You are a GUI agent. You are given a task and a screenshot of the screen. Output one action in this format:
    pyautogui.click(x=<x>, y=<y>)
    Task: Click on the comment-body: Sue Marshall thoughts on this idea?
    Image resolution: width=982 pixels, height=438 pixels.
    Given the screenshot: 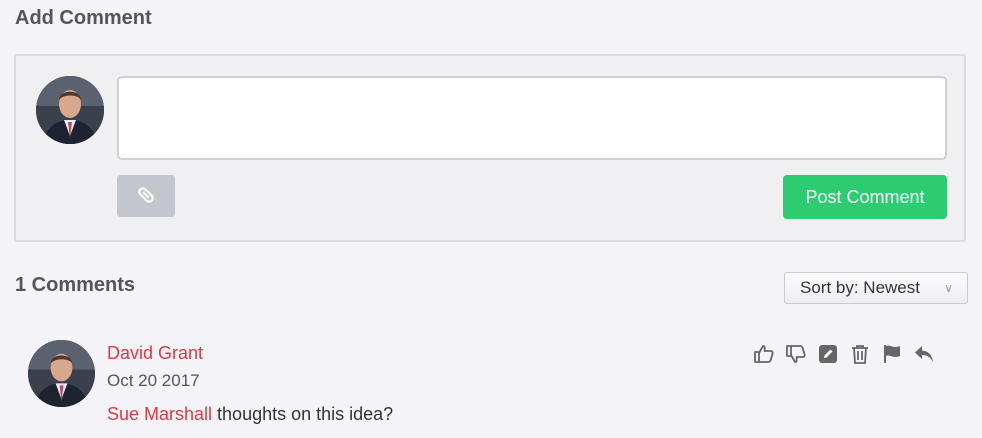 What is the action you would take?
    pyautogui.click(x=250, y=414)
    